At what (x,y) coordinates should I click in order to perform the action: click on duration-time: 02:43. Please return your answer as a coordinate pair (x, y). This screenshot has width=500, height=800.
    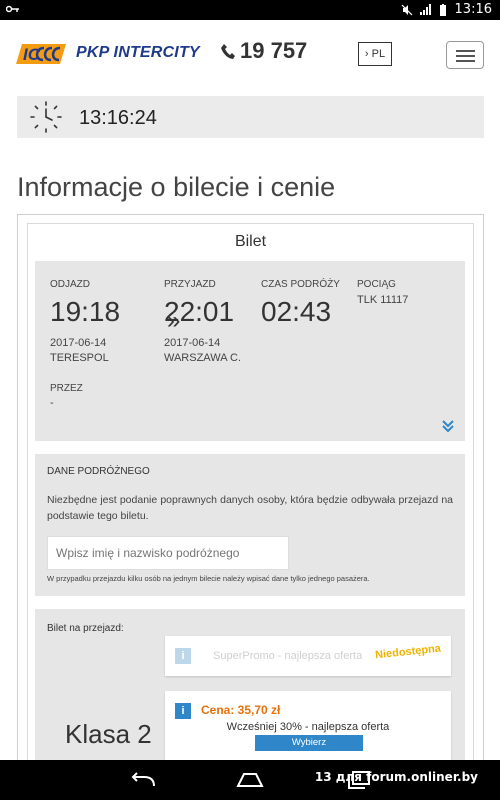
    Looking at the image, I should click on (296, 311).